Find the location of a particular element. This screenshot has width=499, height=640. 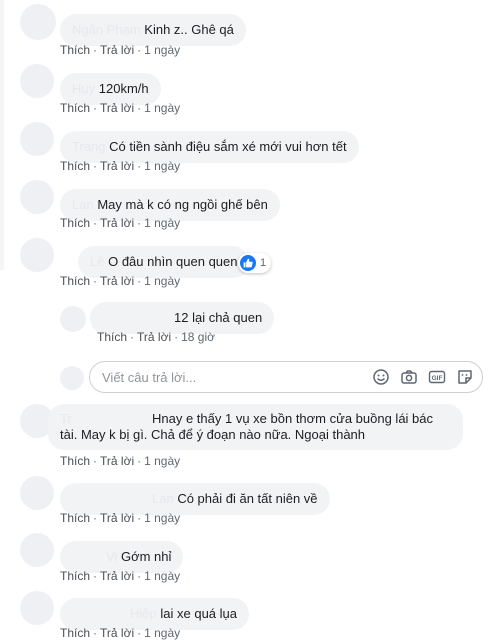

comment-text: lai xe quá lụa is located at coordinates (198, 613).